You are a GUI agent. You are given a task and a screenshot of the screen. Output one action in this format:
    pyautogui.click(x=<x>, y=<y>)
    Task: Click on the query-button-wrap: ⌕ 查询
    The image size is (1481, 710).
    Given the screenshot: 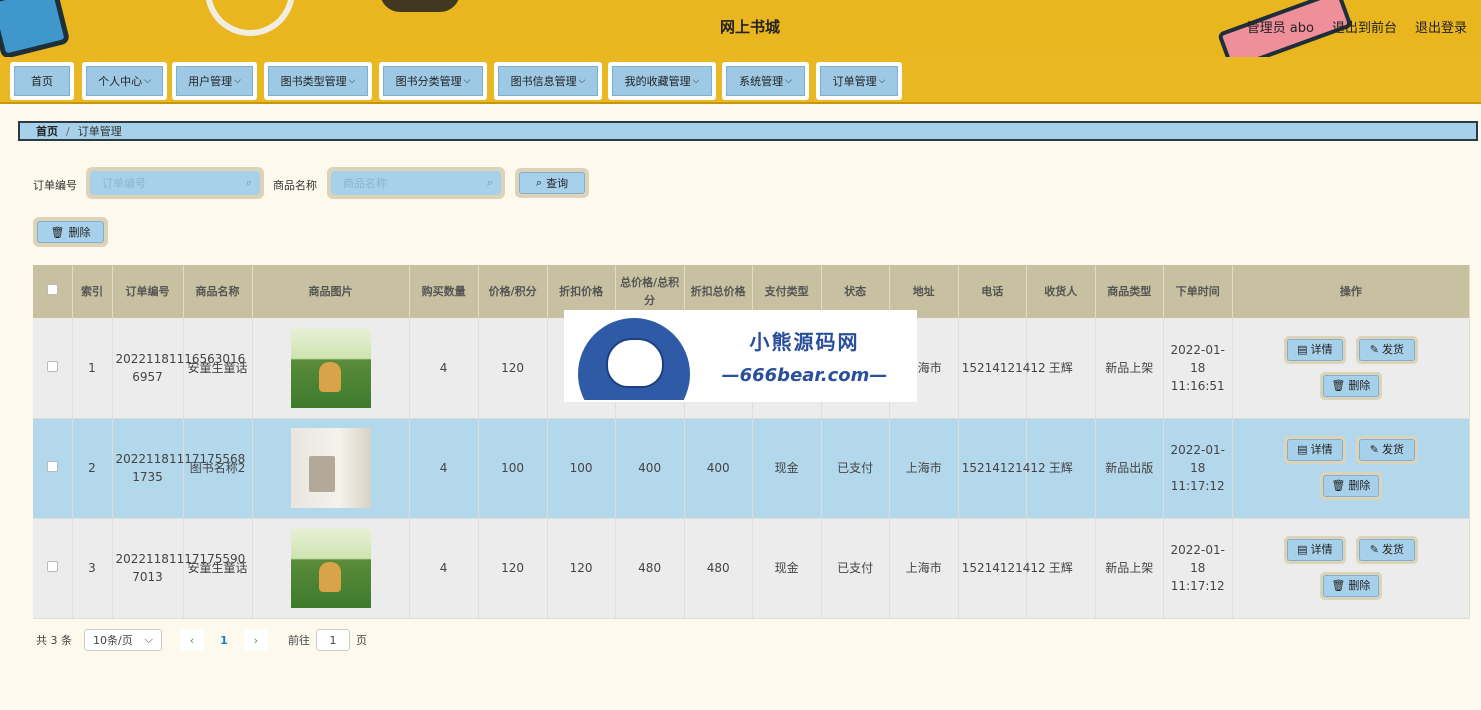 What is the action you would take?
    pyautogui.click(x=552, y=183)
    